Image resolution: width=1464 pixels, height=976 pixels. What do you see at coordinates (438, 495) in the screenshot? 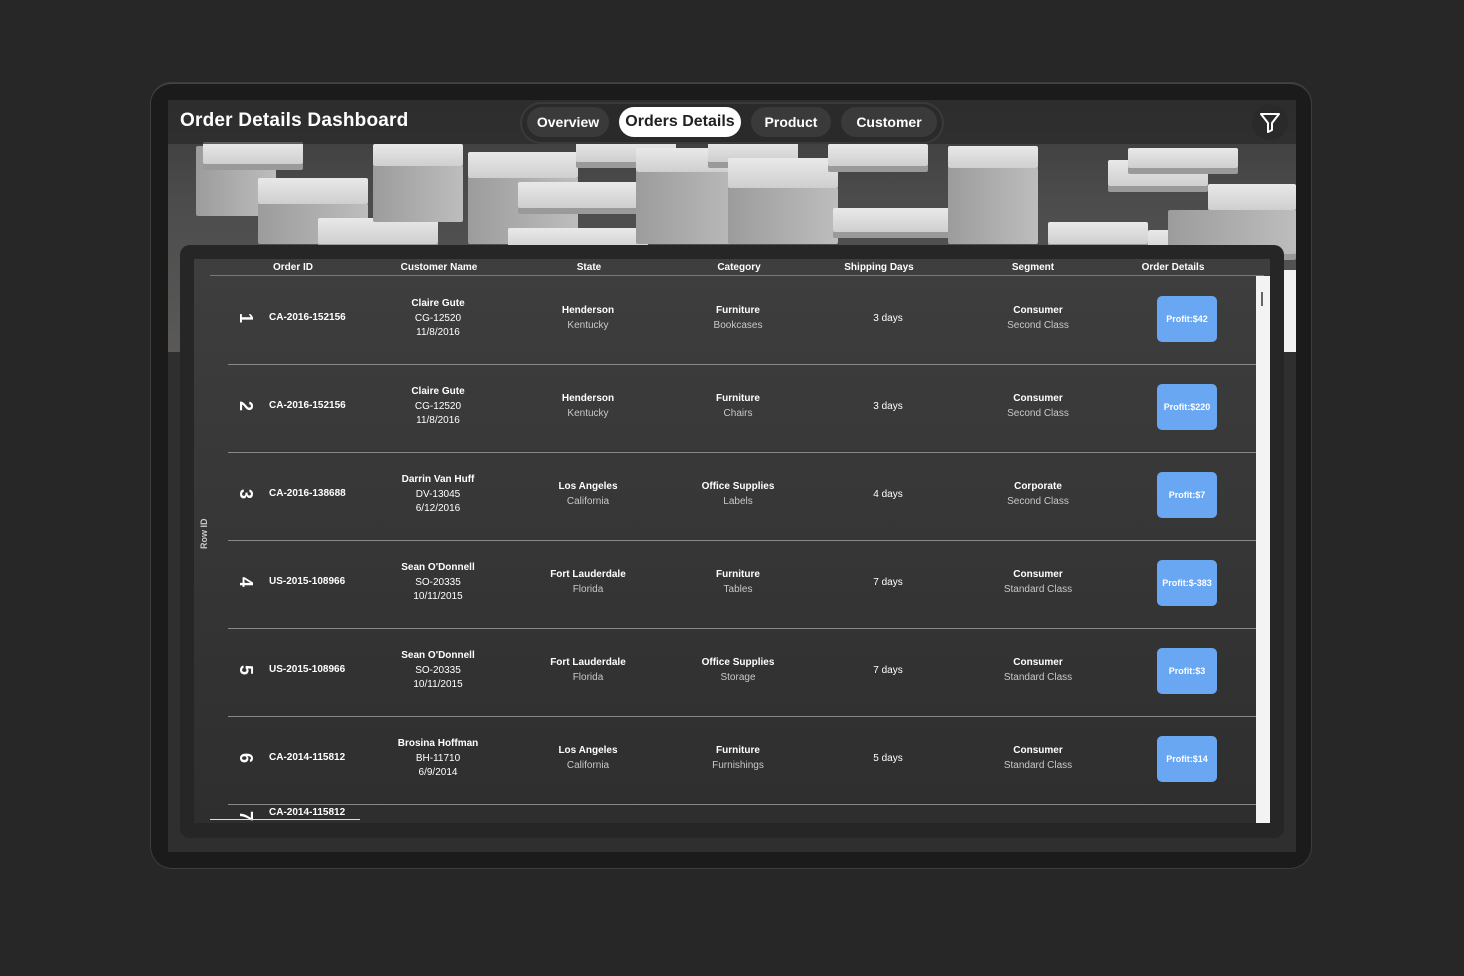
I see `customer-cell: Darrin Van Huff DV-13045 6/12/2016` at bounding box center [438, 495].